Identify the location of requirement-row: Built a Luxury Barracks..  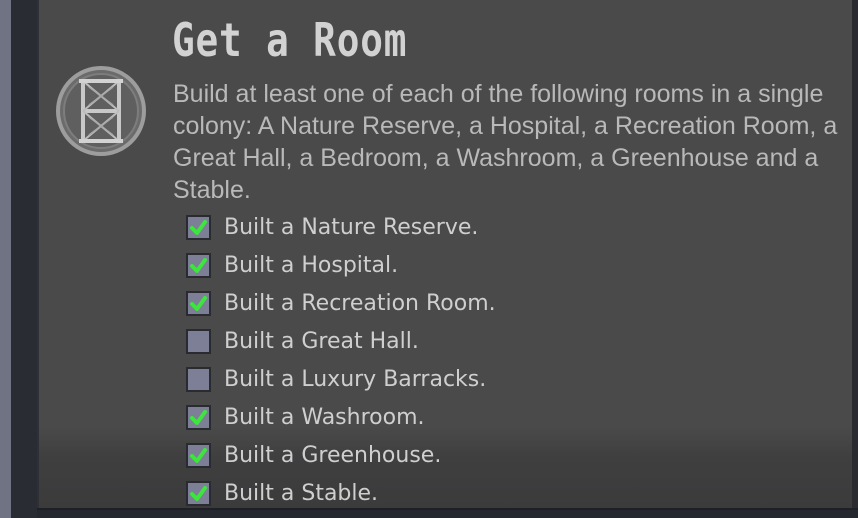
(341, 379).